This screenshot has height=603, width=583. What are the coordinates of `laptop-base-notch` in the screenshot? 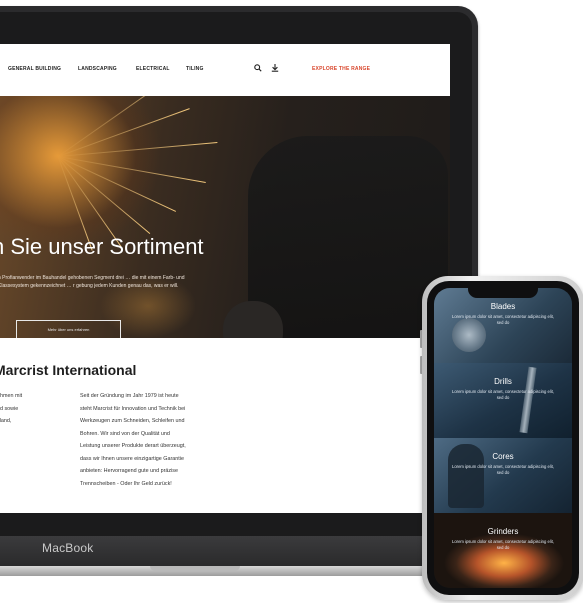 It's located at (195, 568).